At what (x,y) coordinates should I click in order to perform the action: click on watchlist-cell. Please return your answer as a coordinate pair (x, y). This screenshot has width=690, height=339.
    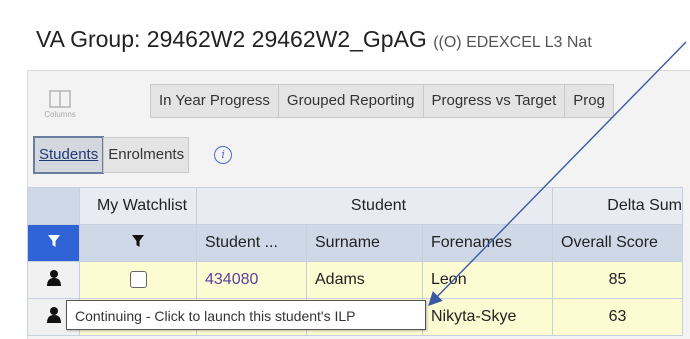
    Looking at the image, I should click on (138, 280).